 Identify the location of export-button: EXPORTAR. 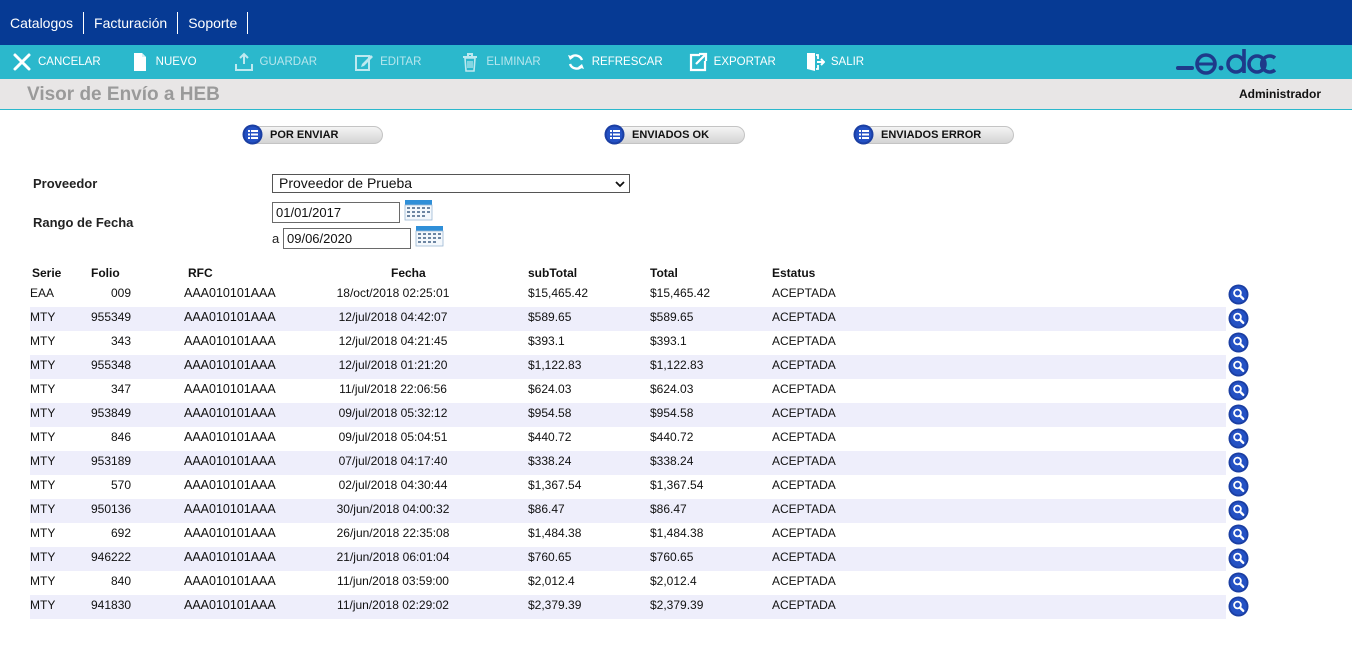
(726, 62).